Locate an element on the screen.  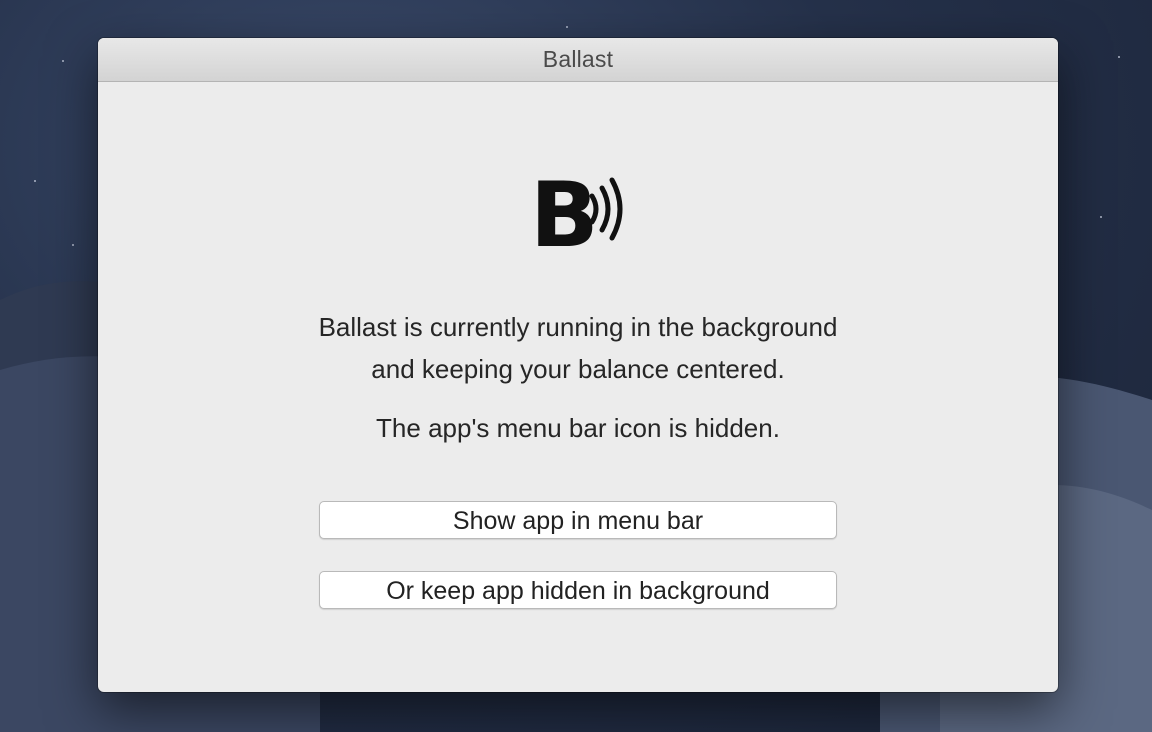
status-message-line2: and keeping your balance centered. is located at coordinates (578, 369).